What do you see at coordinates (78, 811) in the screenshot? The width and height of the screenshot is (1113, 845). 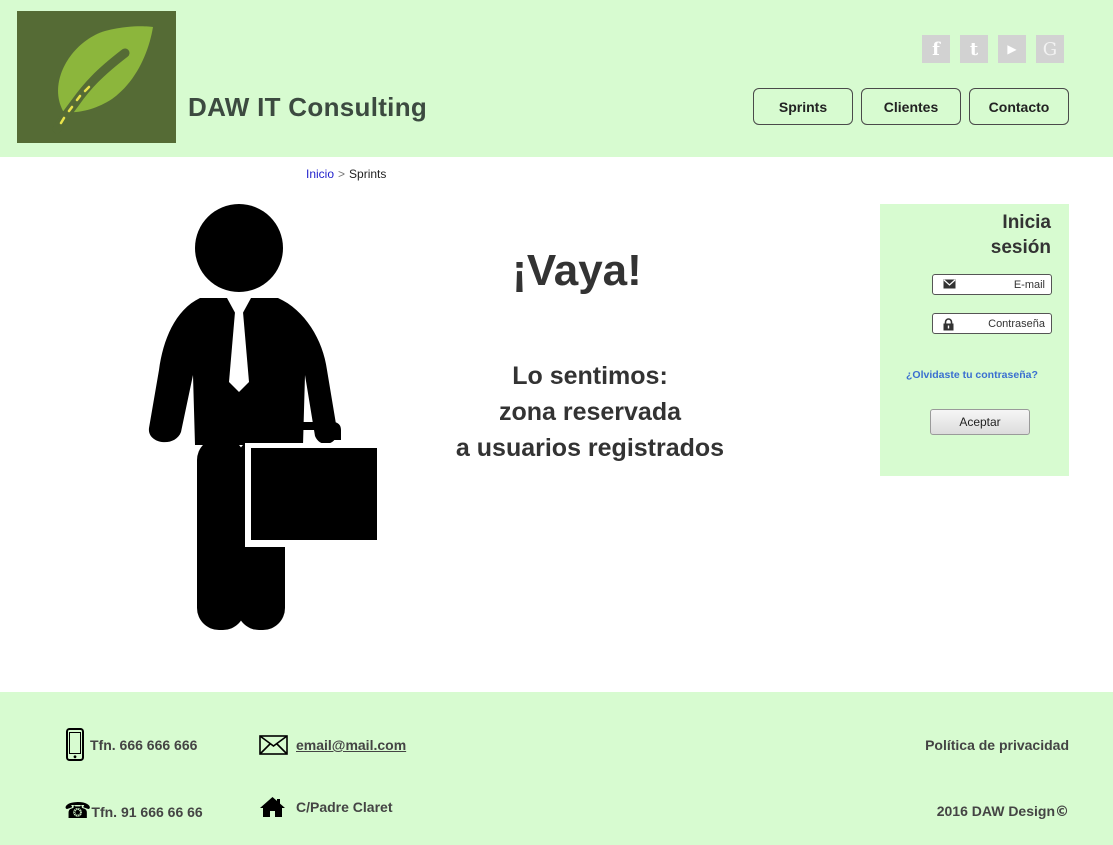 I see `telephone-icon: ☎` at bounding box center [78, 811].